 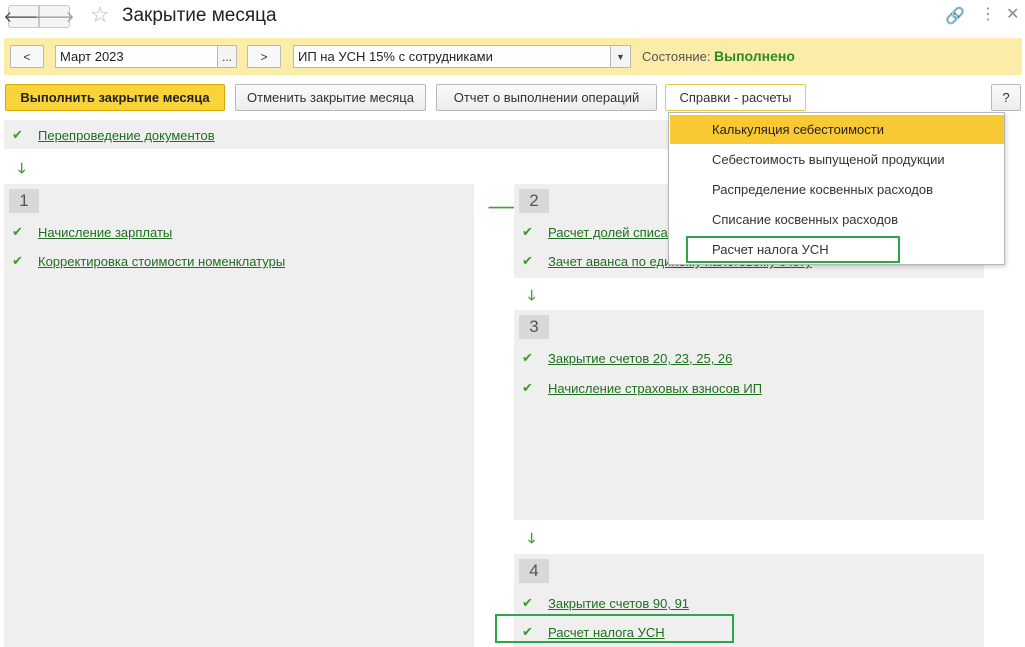 I want to click on page-title: Закрытие месяца, so click(x=199, y=15).